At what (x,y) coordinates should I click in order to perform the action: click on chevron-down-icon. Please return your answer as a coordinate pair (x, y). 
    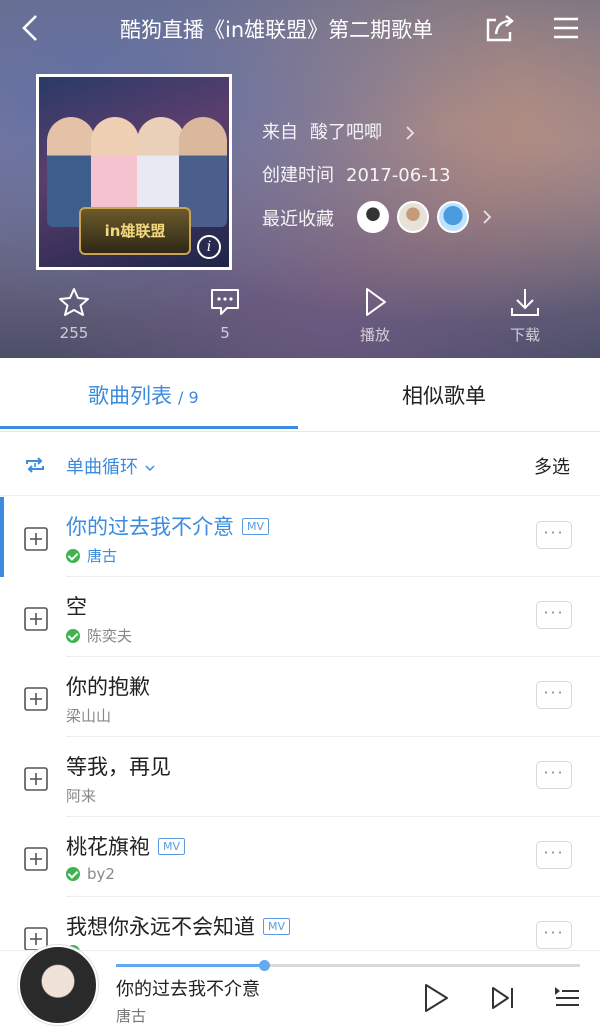
    Looking at the image, I should click on (150, 468).